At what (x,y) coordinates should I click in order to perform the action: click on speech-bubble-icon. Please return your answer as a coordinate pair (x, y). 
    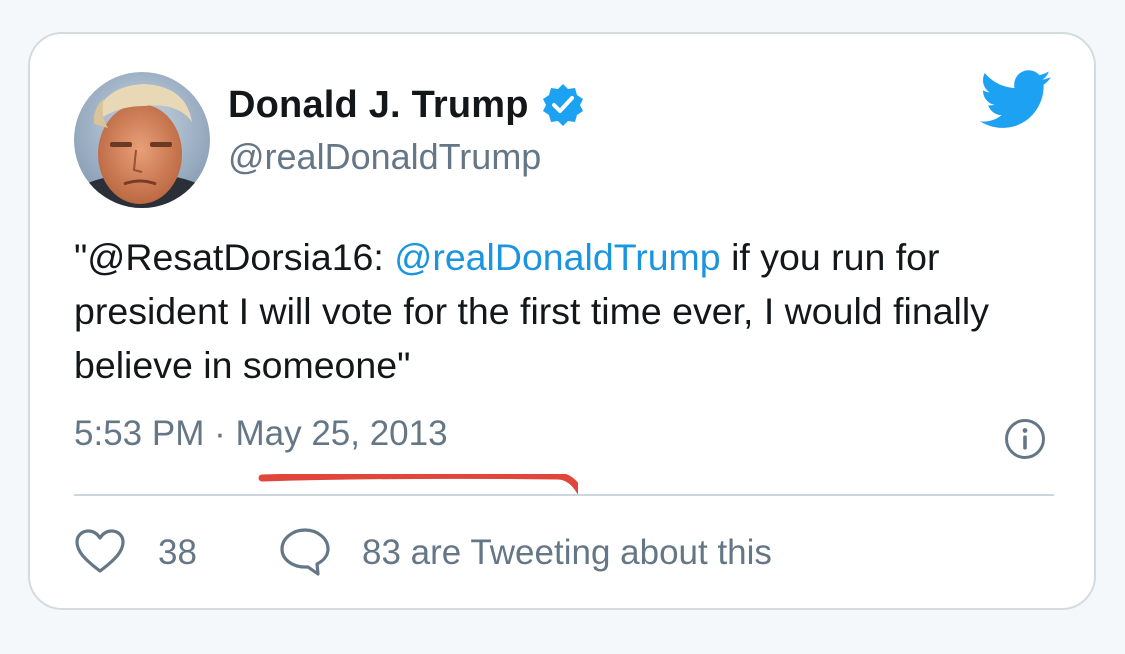
    Looking at the image, I should click on (305, 553).